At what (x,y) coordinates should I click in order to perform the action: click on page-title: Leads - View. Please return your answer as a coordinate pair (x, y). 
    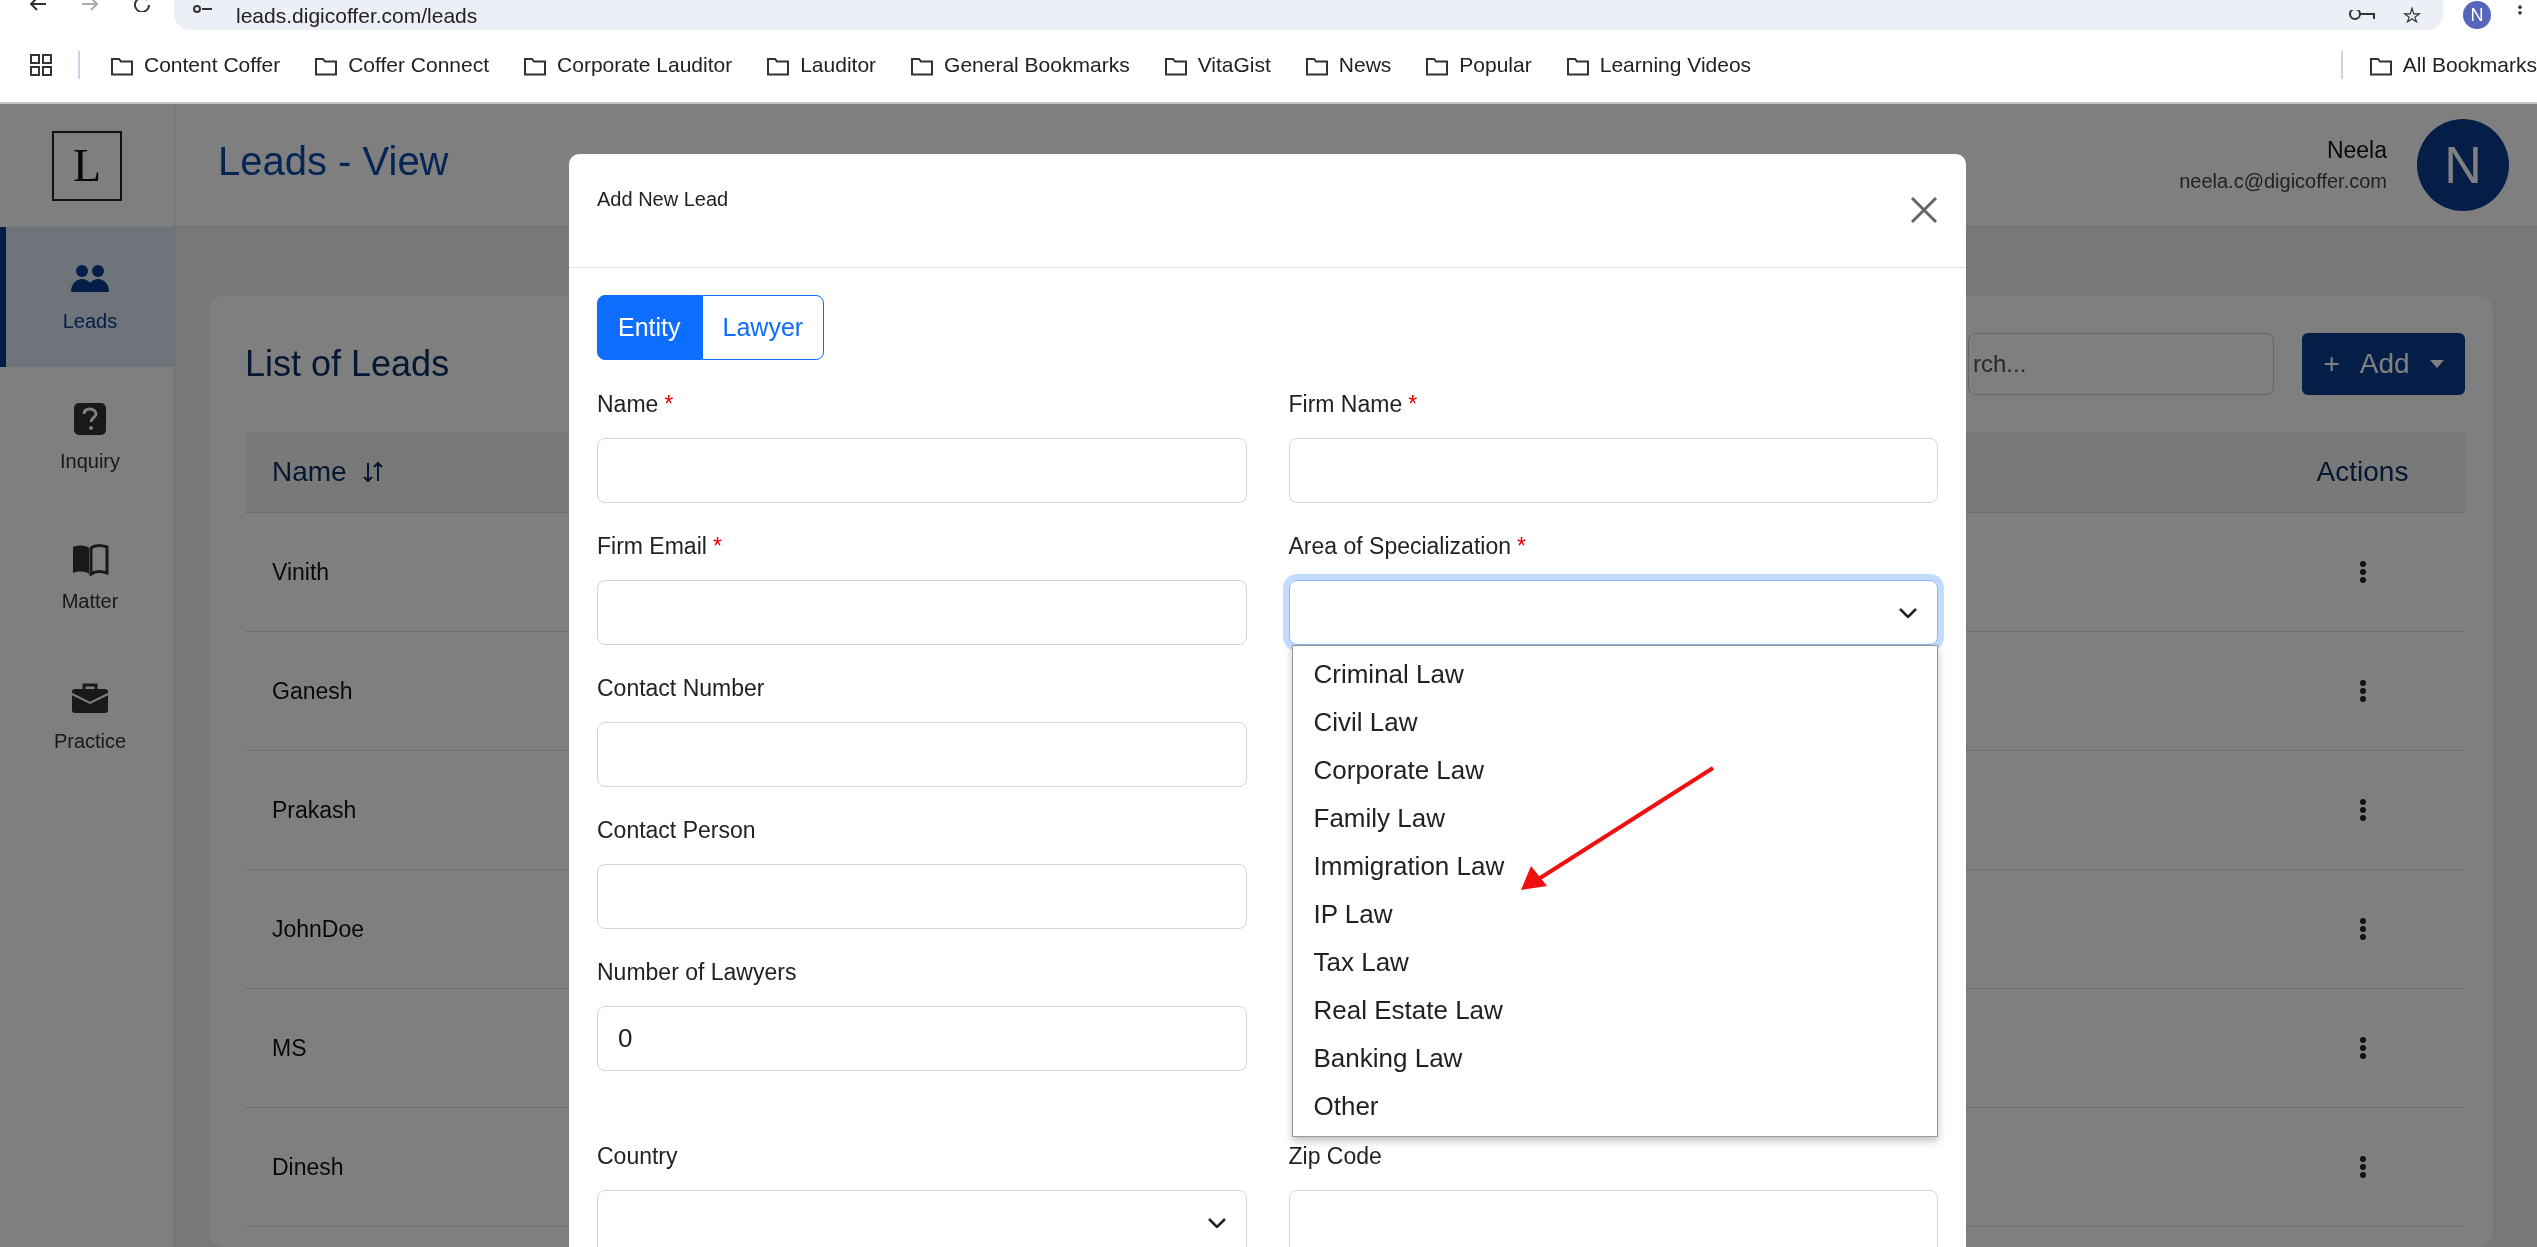
    Looking at the image, I should click on (334, 161).